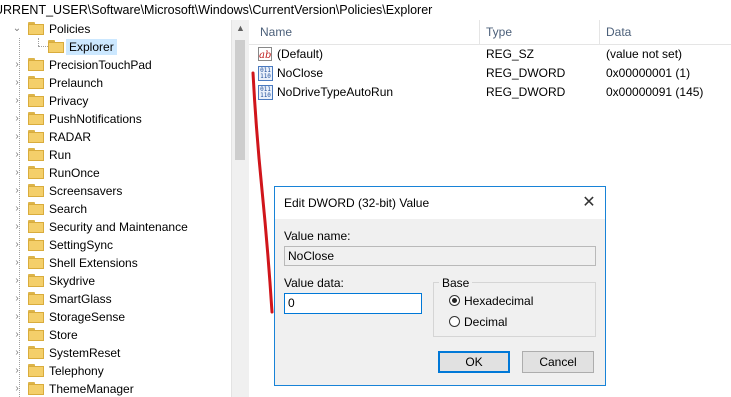 Image resolution: width=731 pixels, height=397 pixels. I want to click on value-data-label: Value data:, so click(314, 283).